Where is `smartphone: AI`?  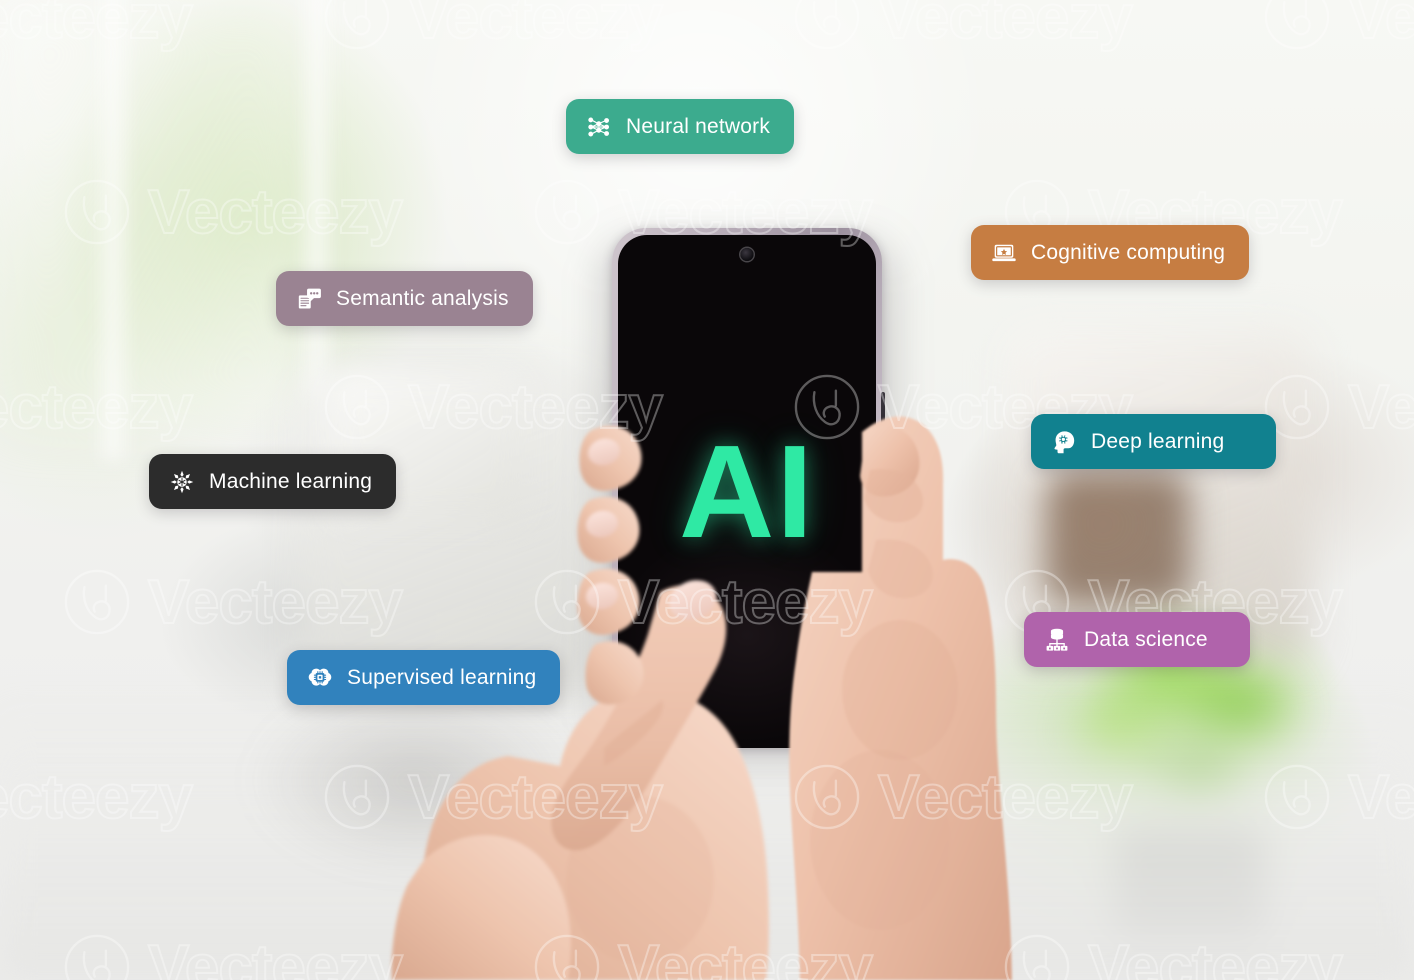
smartphone: AI is located at coordinates (748, 493).